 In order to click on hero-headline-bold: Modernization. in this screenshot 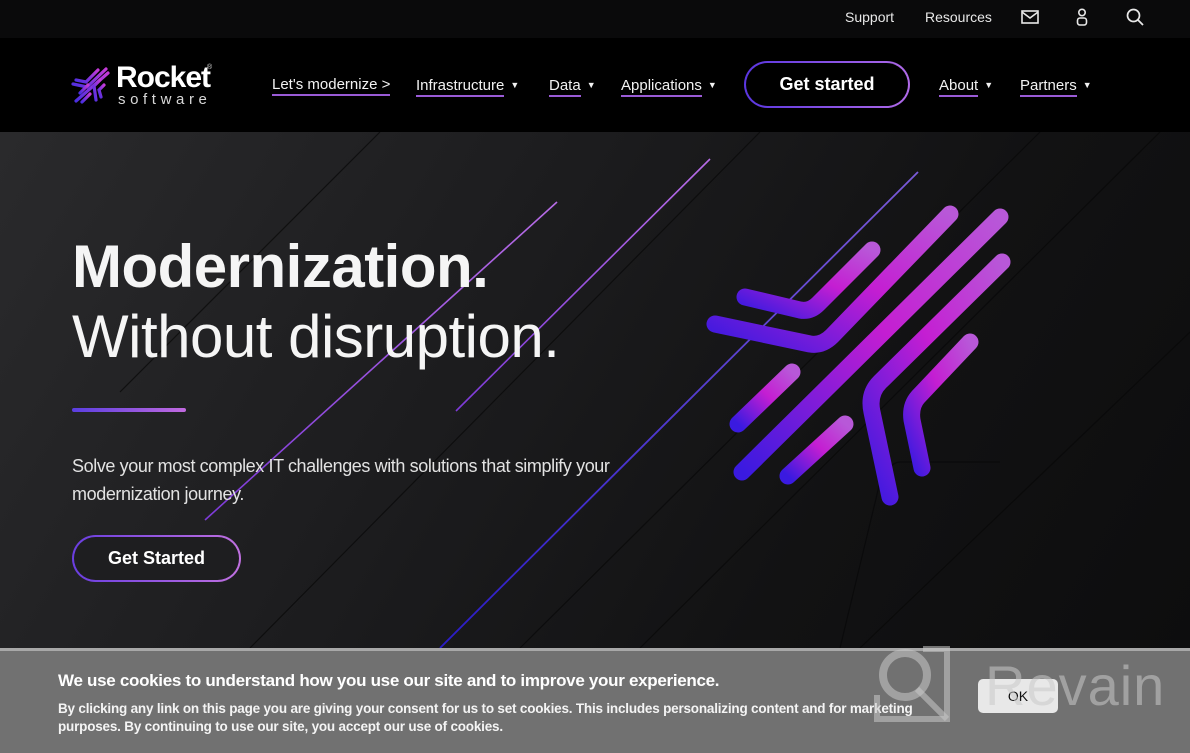, I will do `click(280, 266)`.